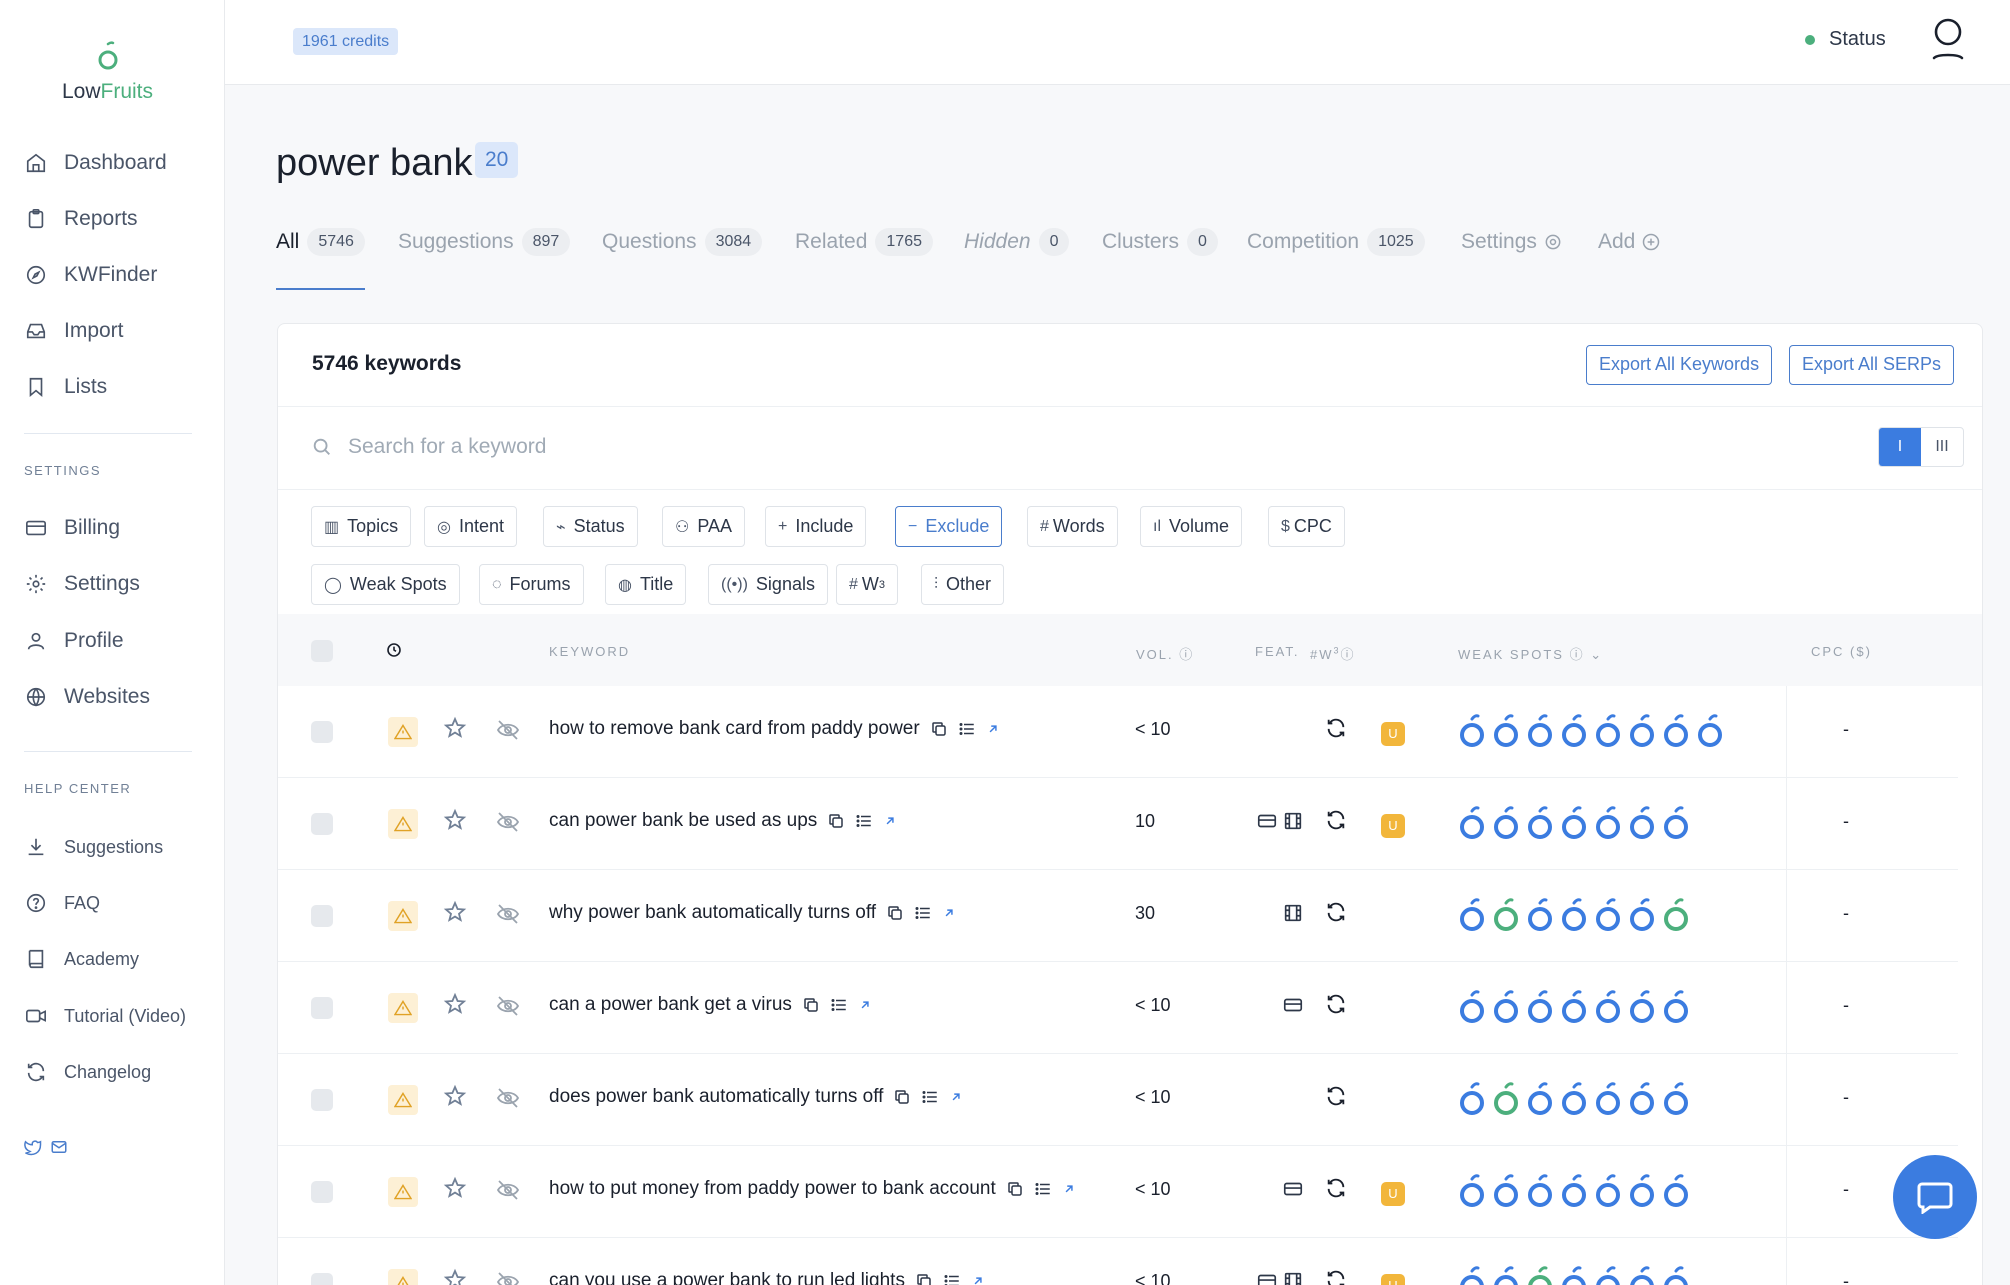  Describe the element at coordinates (87, 697) in the screenshot. I see `sidebar-item-websites: Websites` at that location.